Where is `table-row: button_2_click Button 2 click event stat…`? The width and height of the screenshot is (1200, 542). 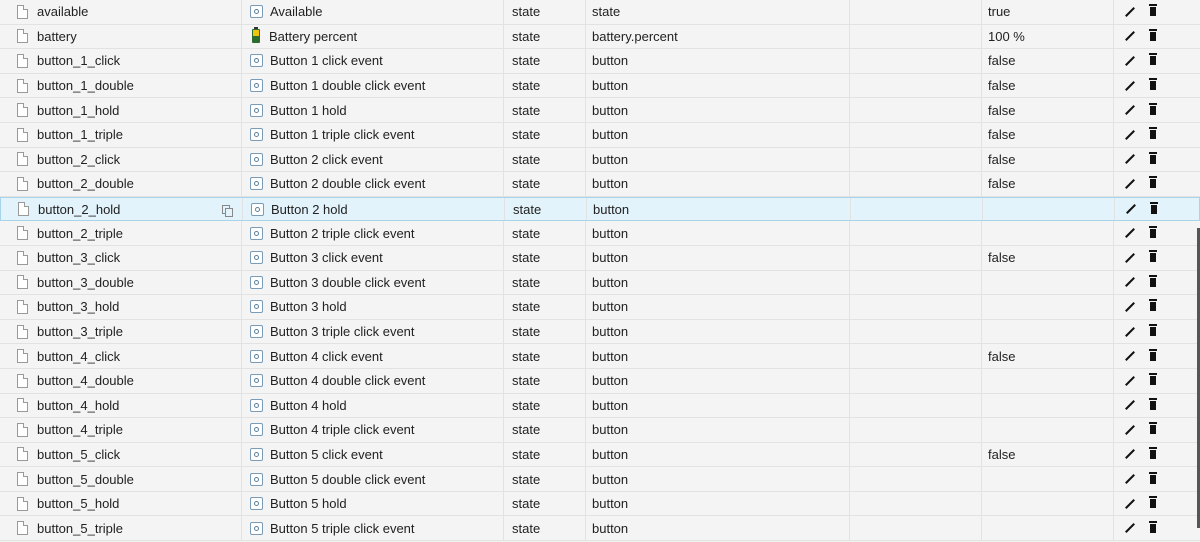
table-row: button_2_click Button 2 click event stat… is located at coordinates (600, 160).